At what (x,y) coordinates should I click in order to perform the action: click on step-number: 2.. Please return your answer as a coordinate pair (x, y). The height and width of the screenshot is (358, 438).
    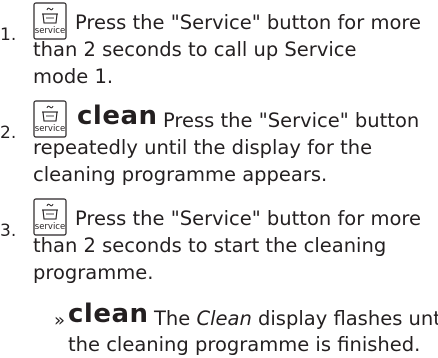
    Looking at the image, I should click on (8, 133).